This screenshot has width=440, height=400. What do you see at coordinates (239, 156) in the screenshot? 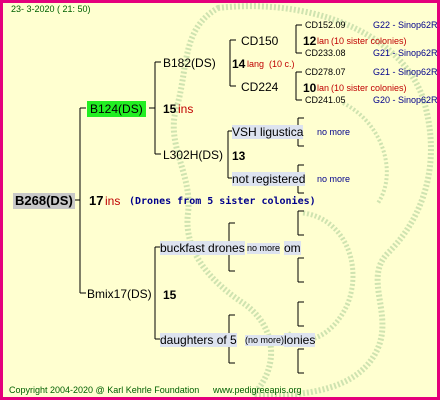
I see `queen-father-number: 13` at bounding box center [239, 156].